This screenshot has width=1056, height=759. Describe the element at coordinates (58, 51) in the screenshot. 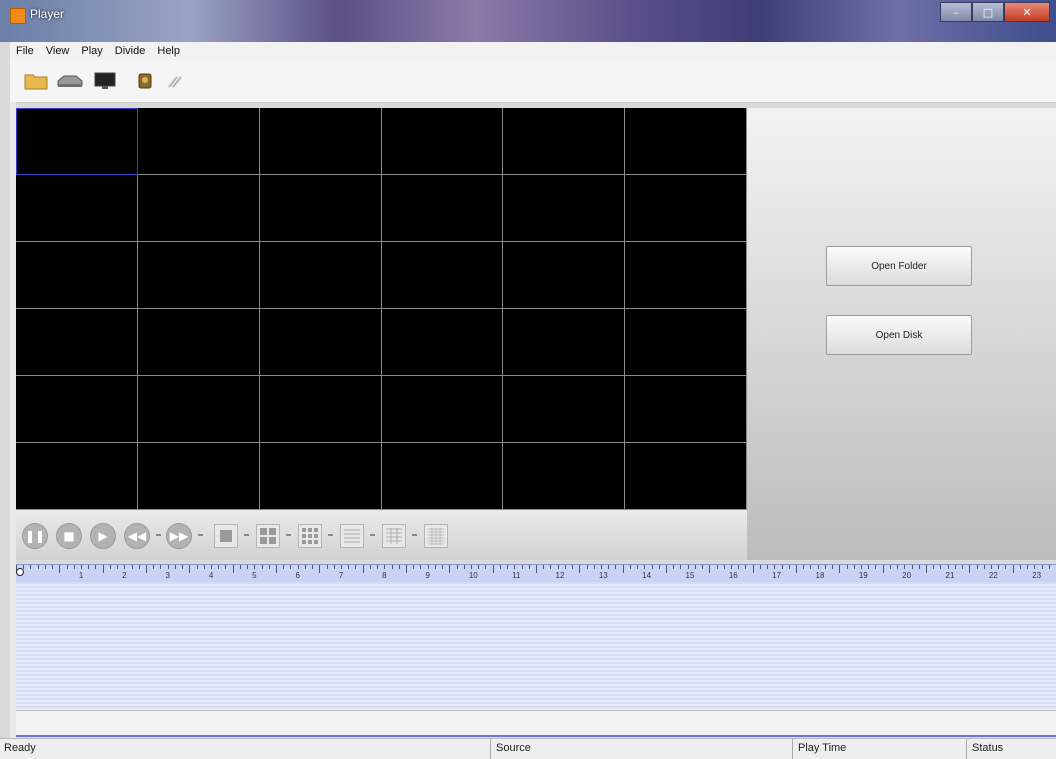

I see `menu-view: View` at that location.